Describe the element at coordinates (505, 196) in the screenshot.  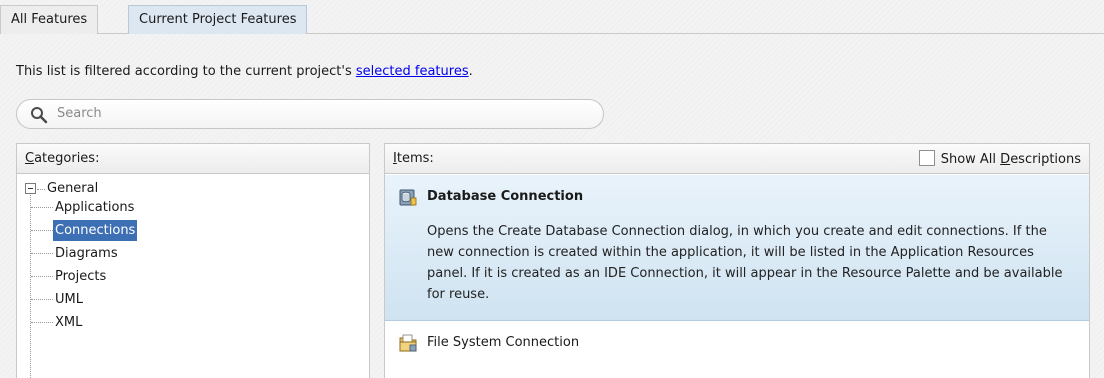
I see `item-title: Database Connection` at that location.